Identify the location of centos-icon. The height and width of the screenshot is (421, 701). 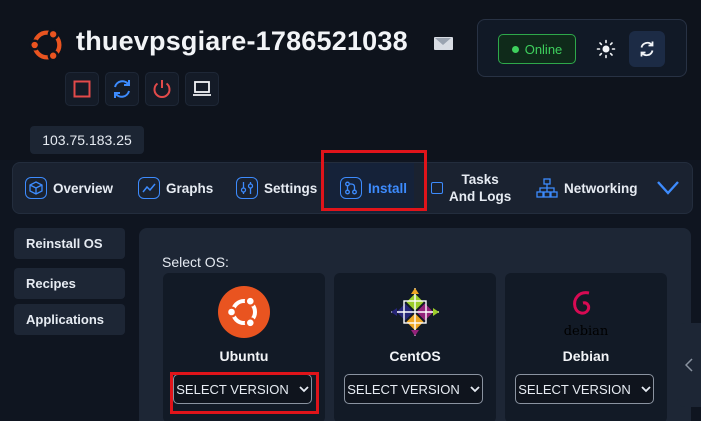
(415, 312).